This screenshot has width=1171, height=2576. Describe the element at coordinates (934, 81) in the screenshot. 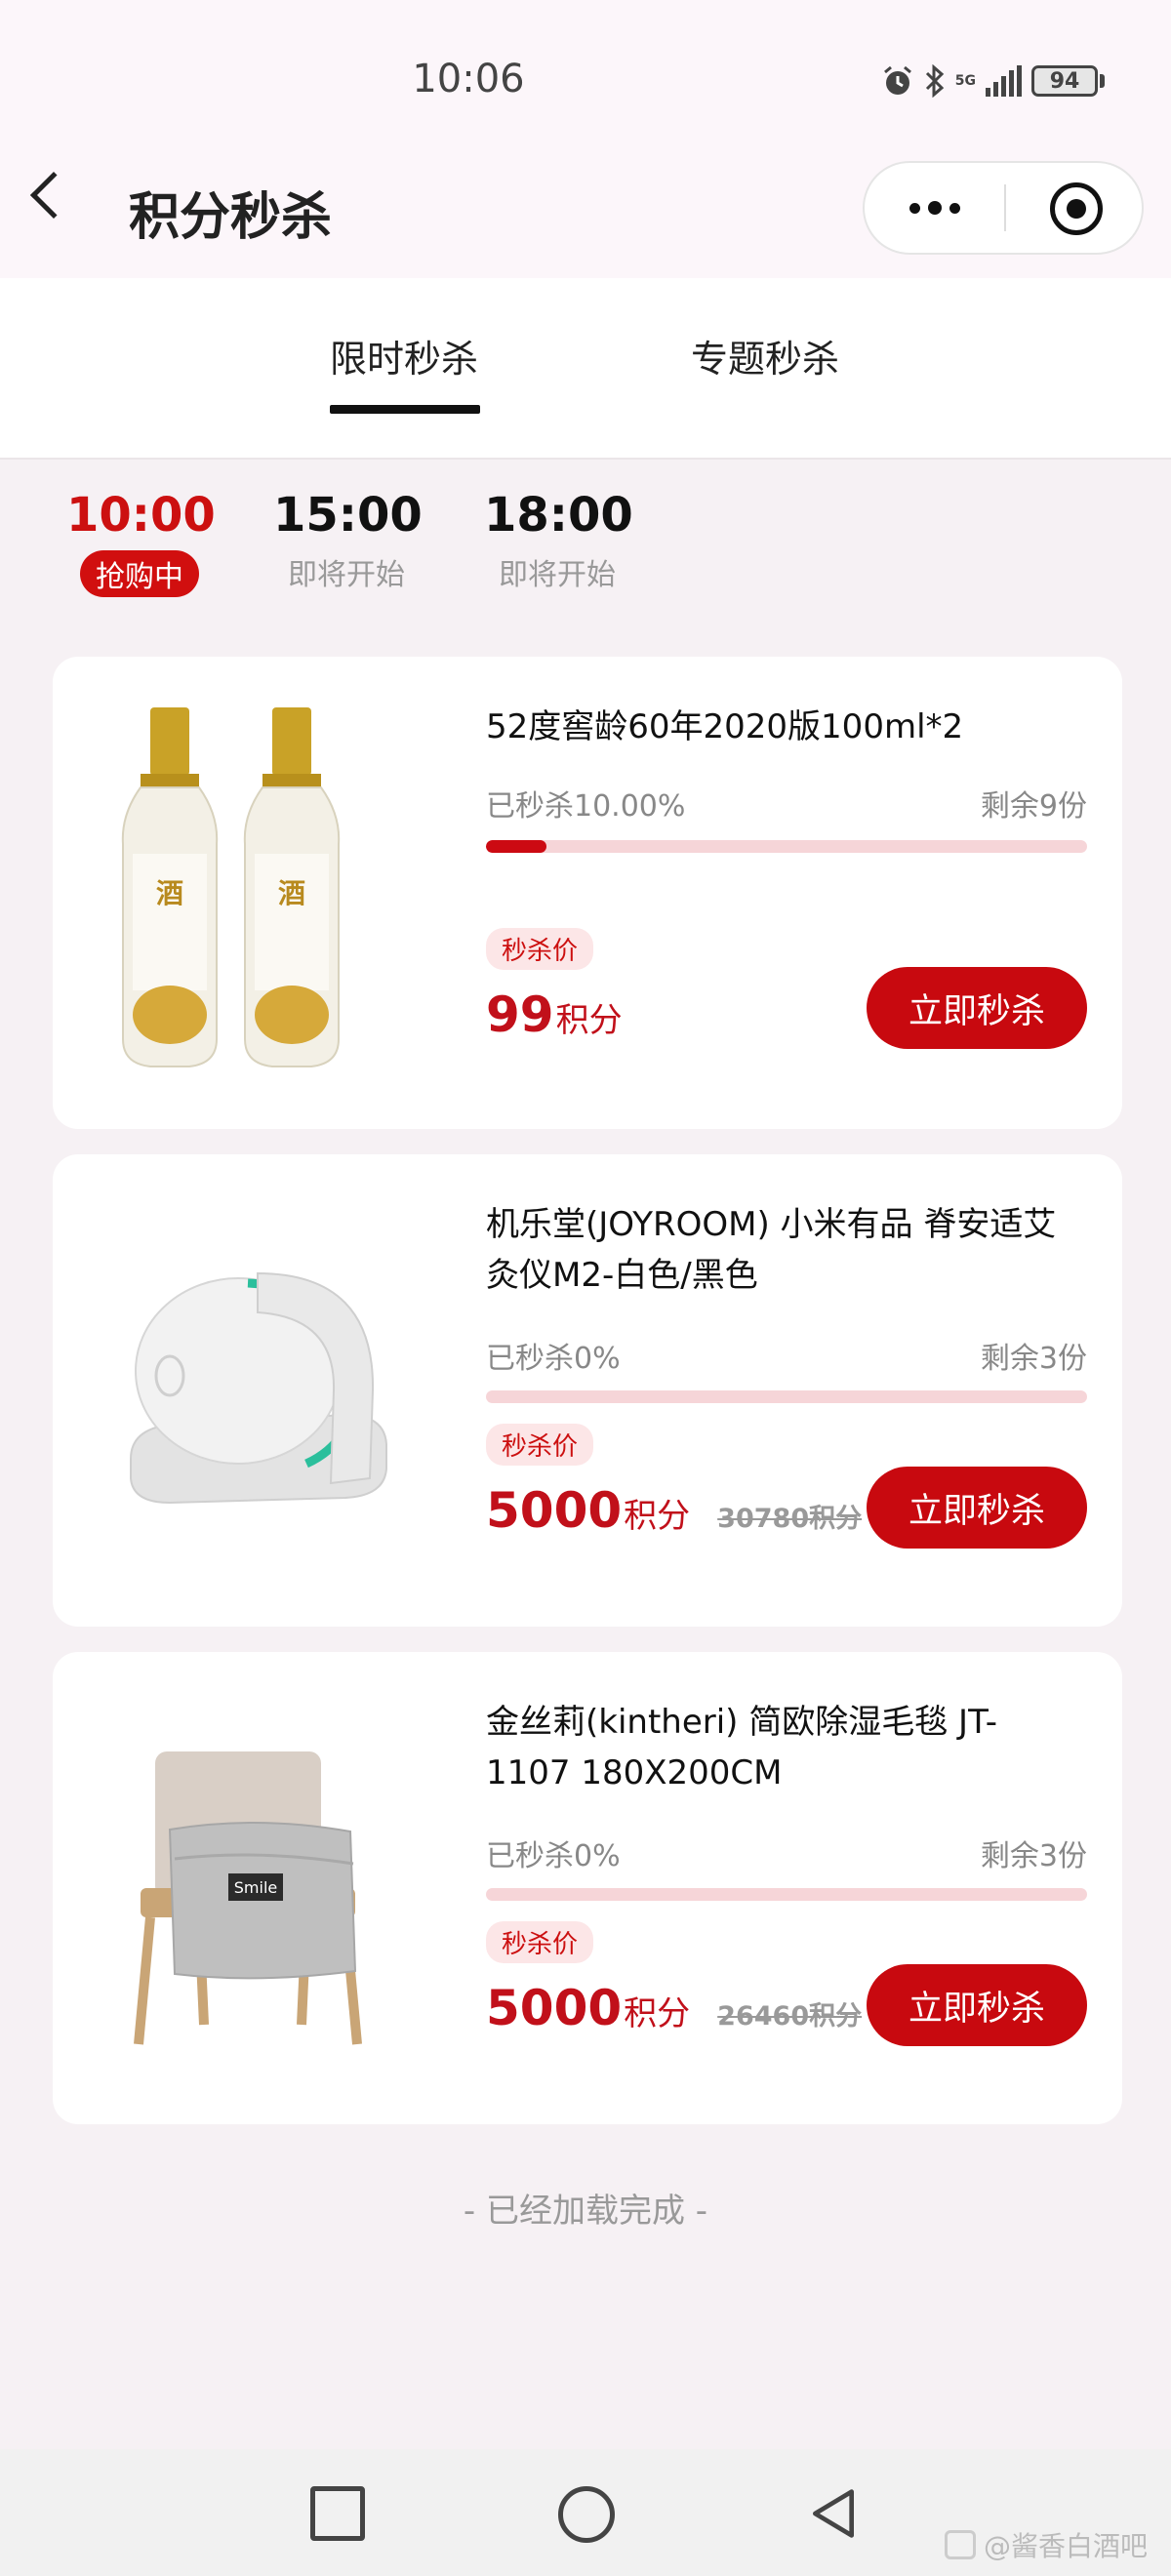

I see `bluetooth-icon` at that location.